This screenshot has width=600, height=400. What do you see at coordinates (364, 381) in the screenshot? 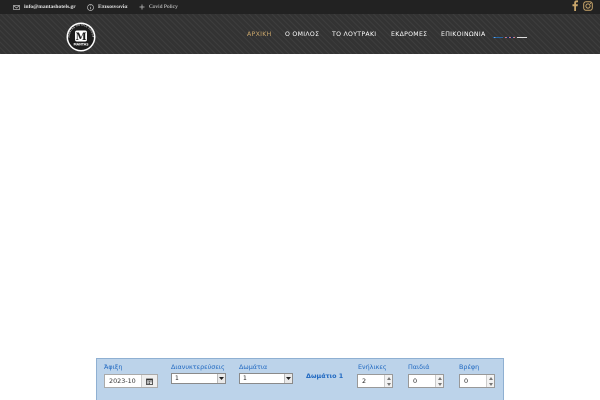
I see `adults-value: 2` at bounding box center [364, 381].